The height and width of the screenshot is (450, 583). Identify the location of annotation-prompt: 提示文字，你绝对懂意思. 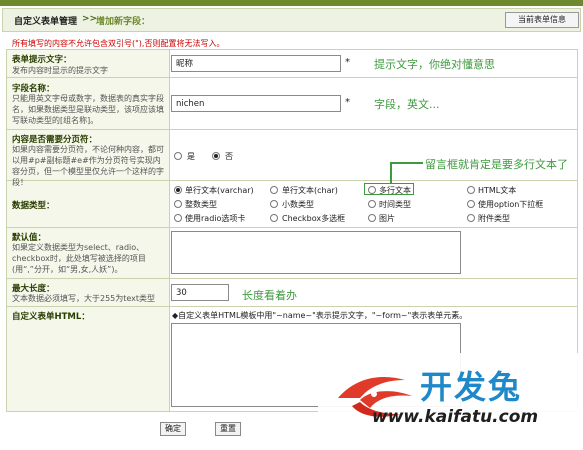
(434, 64).